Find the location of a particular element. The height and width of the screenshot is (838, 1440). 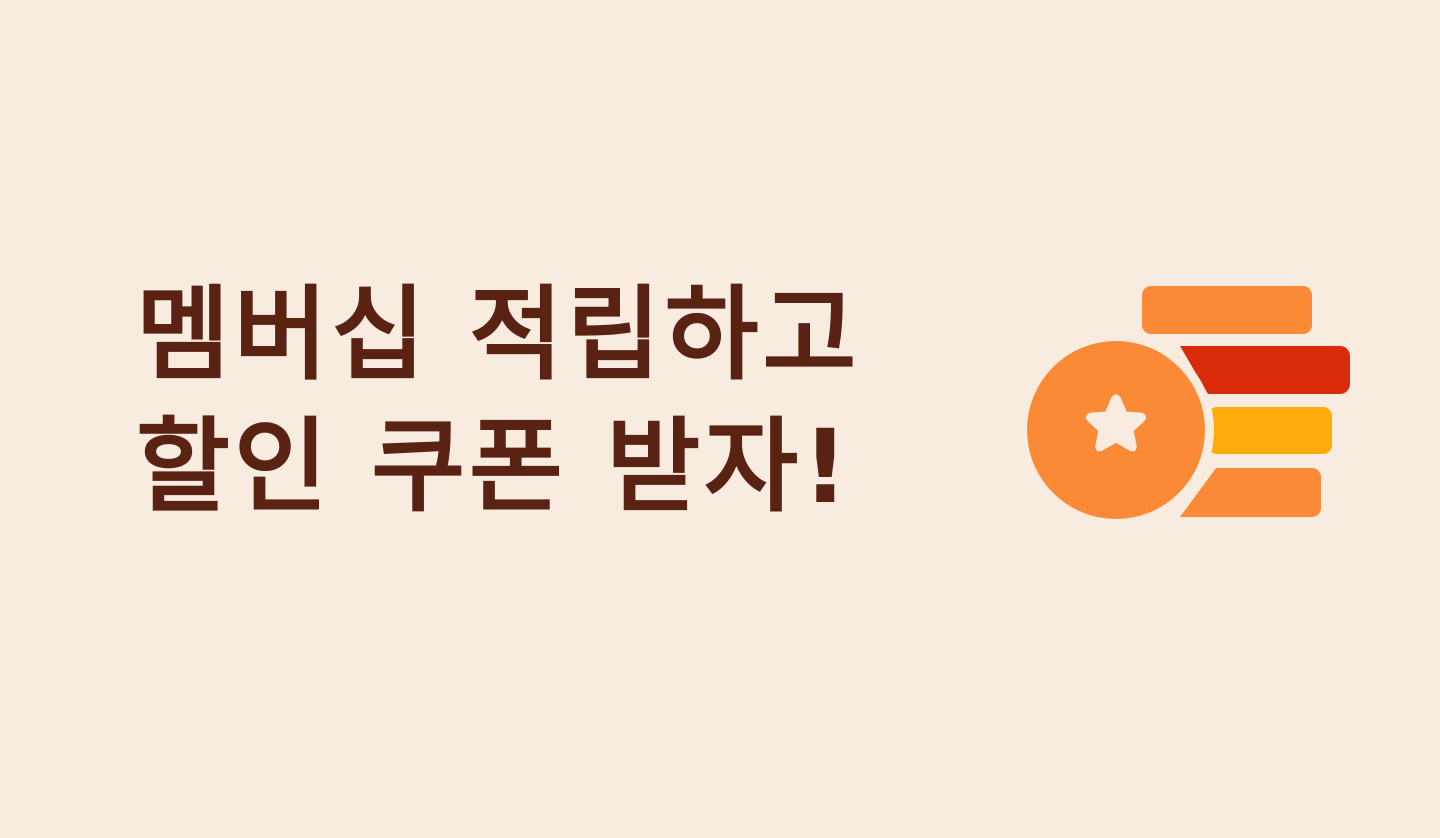

star-coin-stack-icon is located at coordinates (1188, 405).